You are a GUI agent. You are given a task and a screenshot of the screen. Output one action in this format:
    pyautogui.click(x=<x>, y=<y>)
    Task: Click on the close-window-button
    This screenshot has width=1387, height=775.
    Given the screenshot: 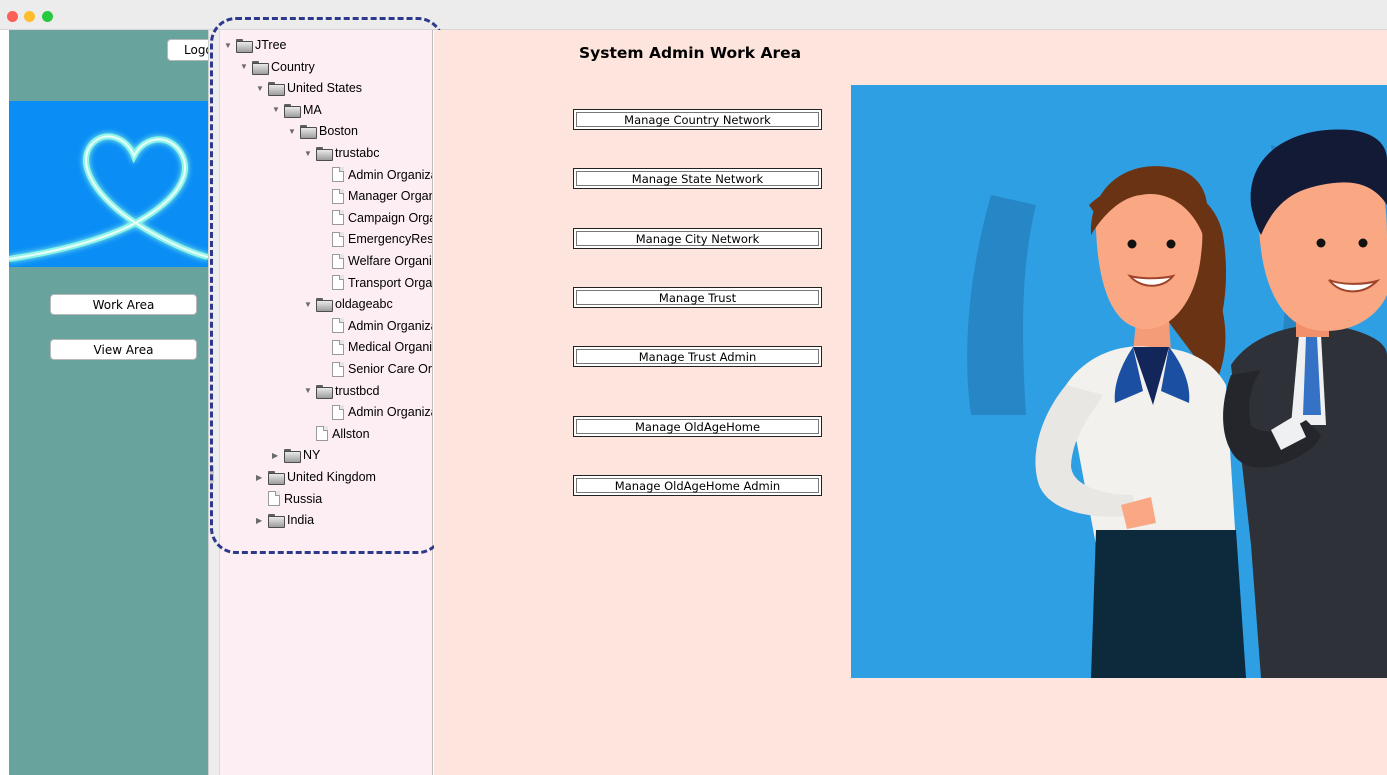 What is the action you would take?
    pyautogui.click(x=12, y=16)
    